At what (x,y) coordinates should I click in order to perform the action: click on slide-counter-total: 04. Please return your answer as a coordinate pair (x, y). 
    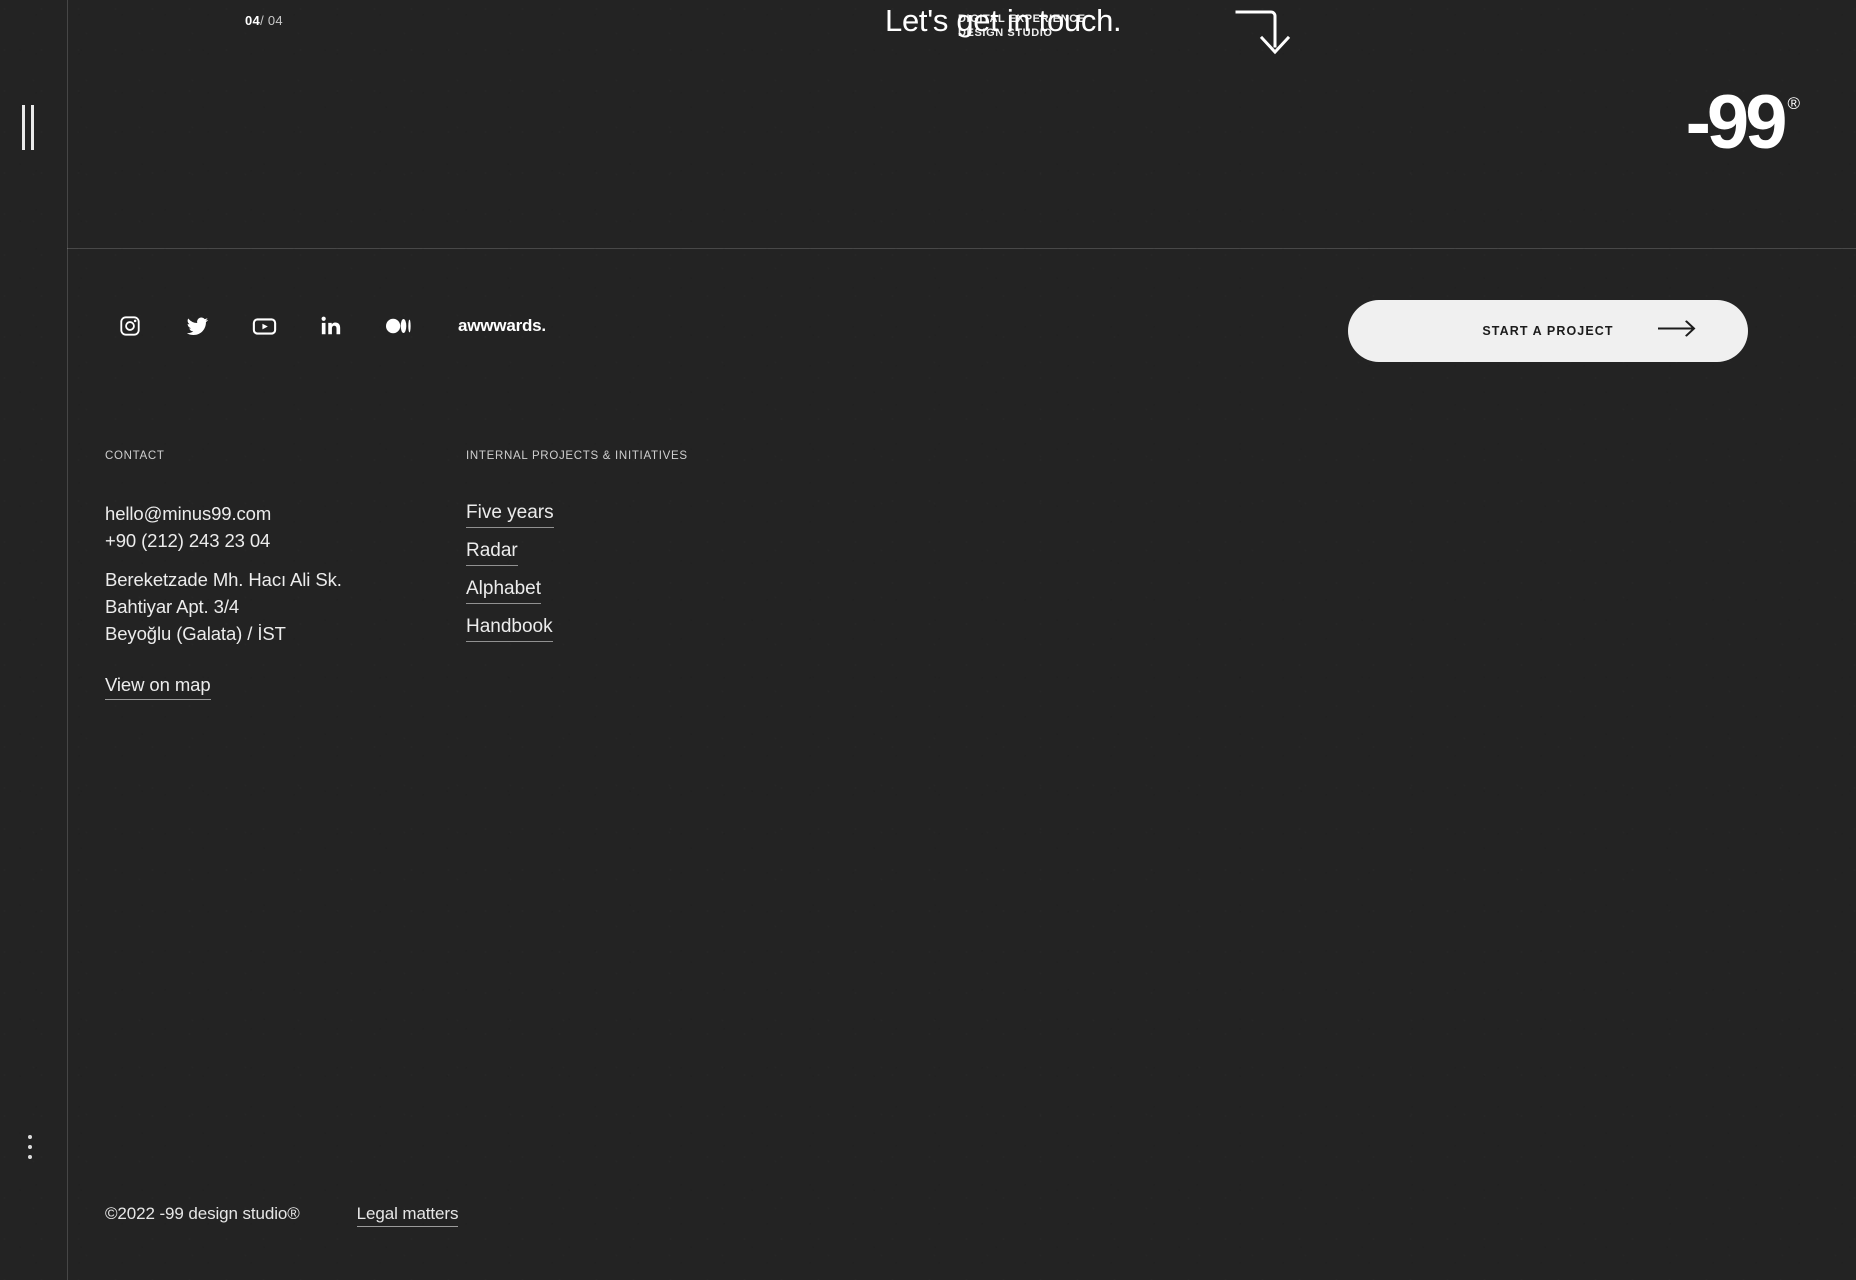
    Looking at the image, I should click on (275, 20).